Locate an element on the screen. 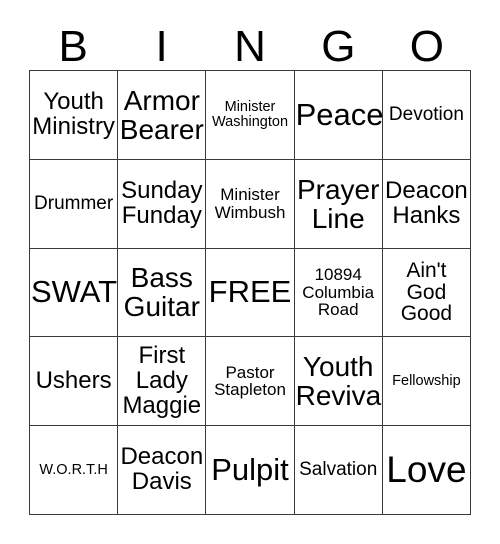  bingo-header-row: B I N G O is located at coordinates (250, 43).